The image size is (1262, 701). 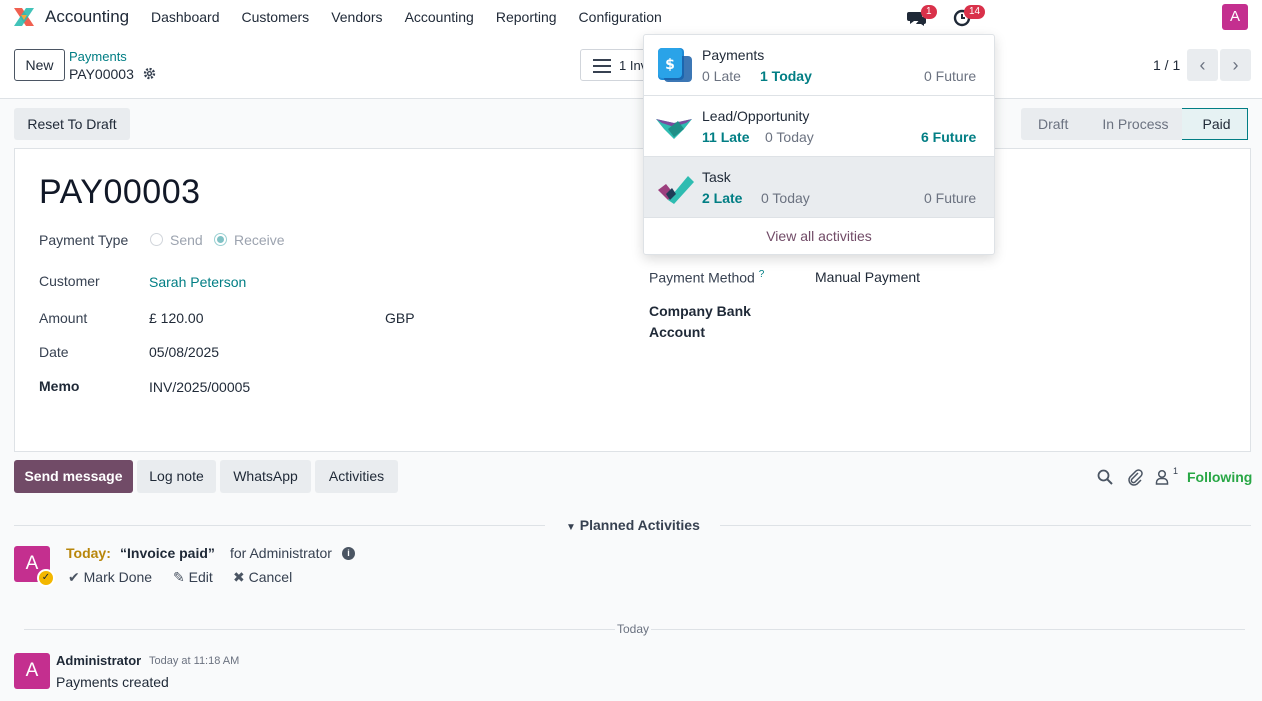 I want to click on menu-reporting: Reporting, so click(x=526, y=17).